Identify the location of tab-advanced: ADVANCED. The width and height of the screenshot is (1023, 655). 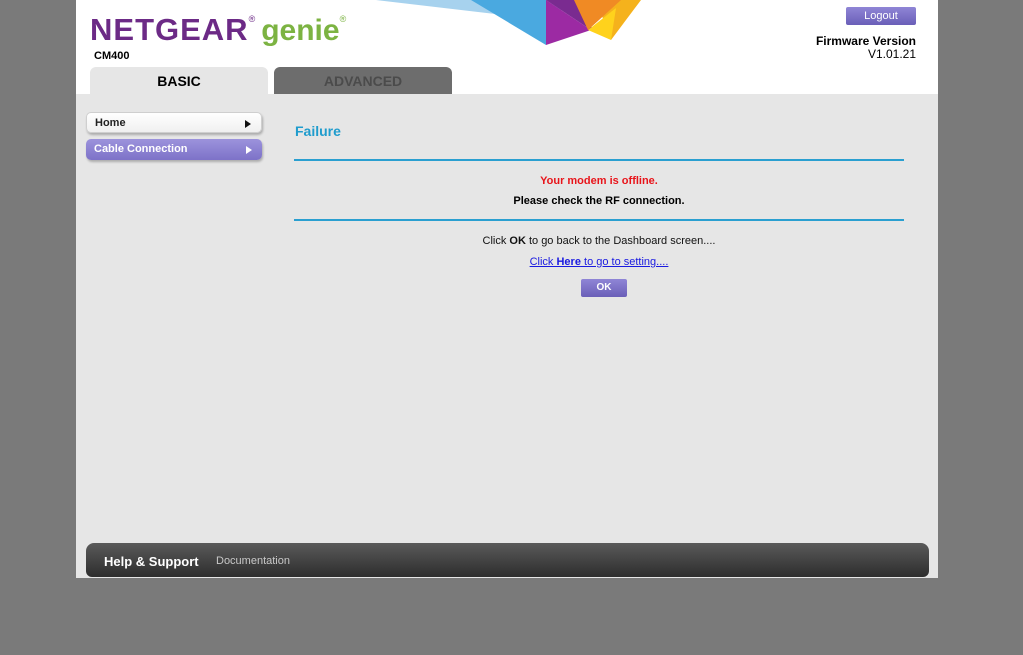
(363, 80).